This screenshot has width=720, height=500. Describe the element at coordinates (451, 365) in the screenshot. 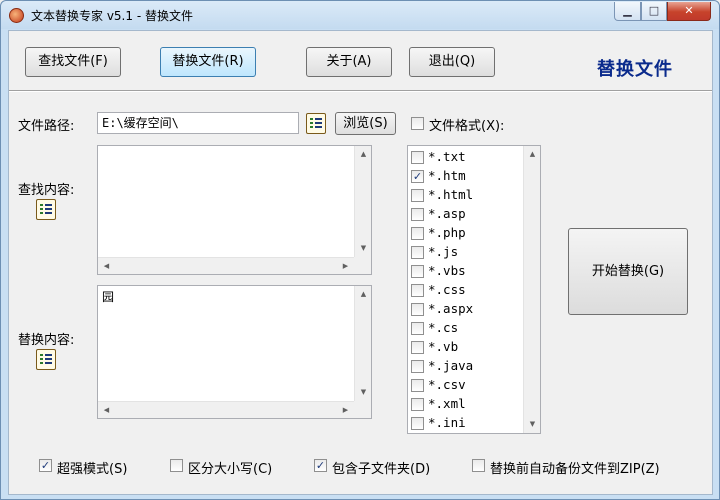

I see `file-format-label: *.java` at that location.